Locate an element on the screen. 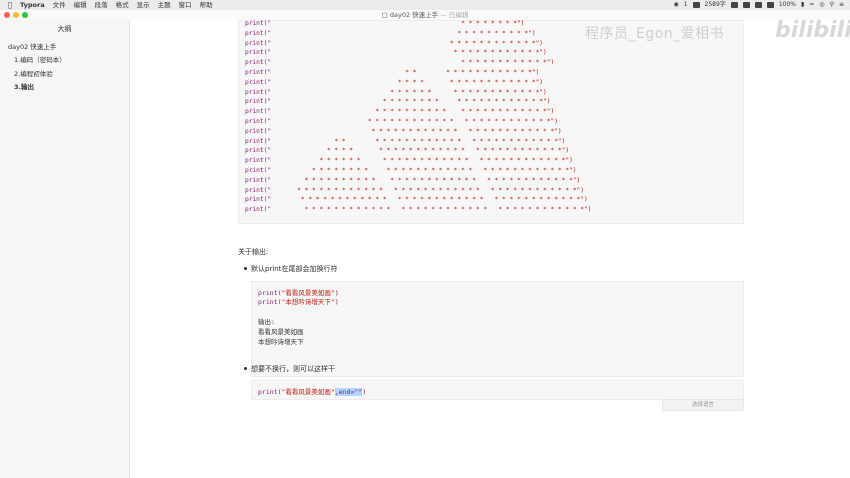 This screenshot has width=850, height=478. outline-item-day02: day02 快速上手 is located at coordinates (32, 46).